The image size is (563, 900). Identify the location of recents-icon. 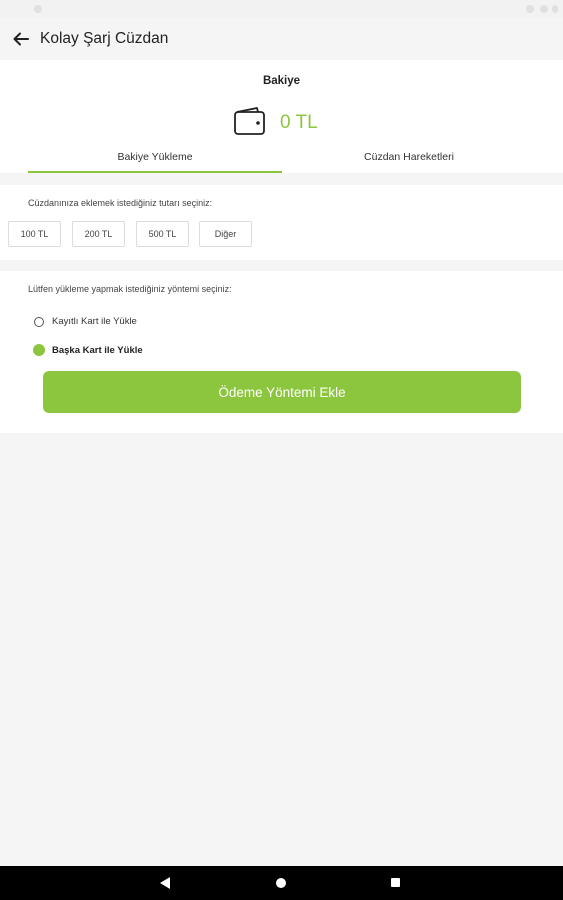
(395, 882).